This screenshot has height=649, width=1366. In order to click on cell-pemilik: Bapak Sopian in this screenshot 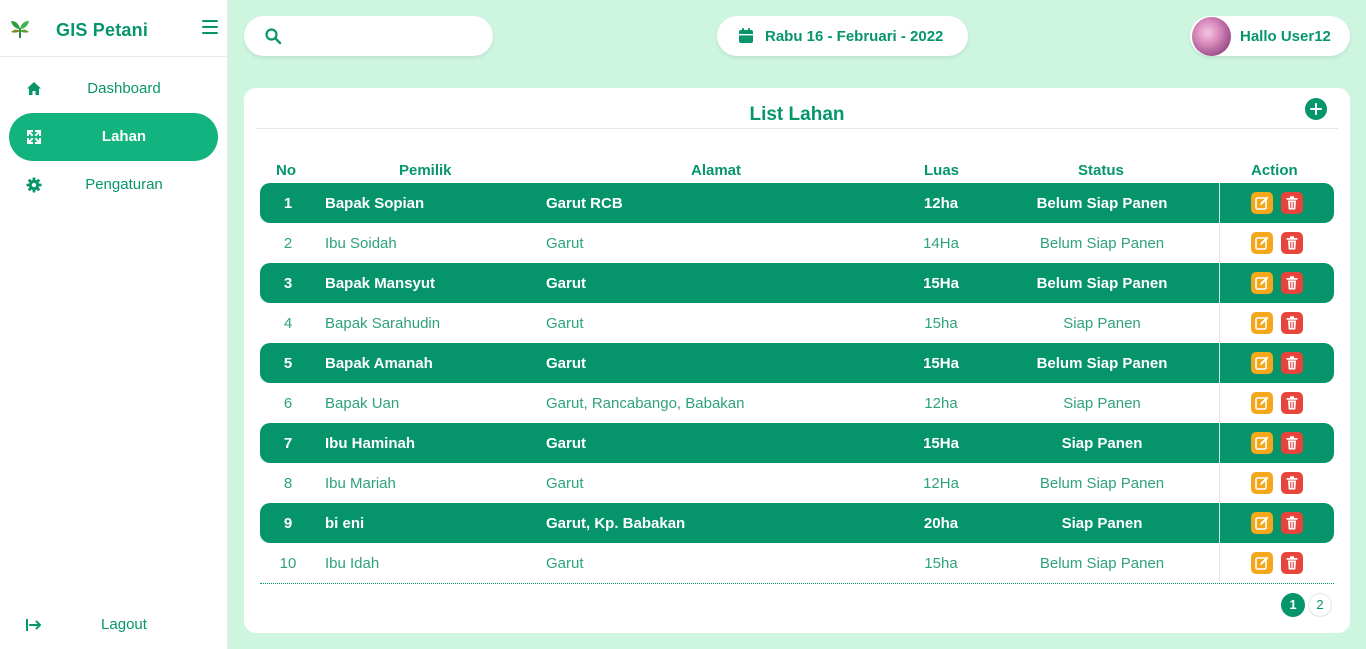, I will do `click(375, 203)`.